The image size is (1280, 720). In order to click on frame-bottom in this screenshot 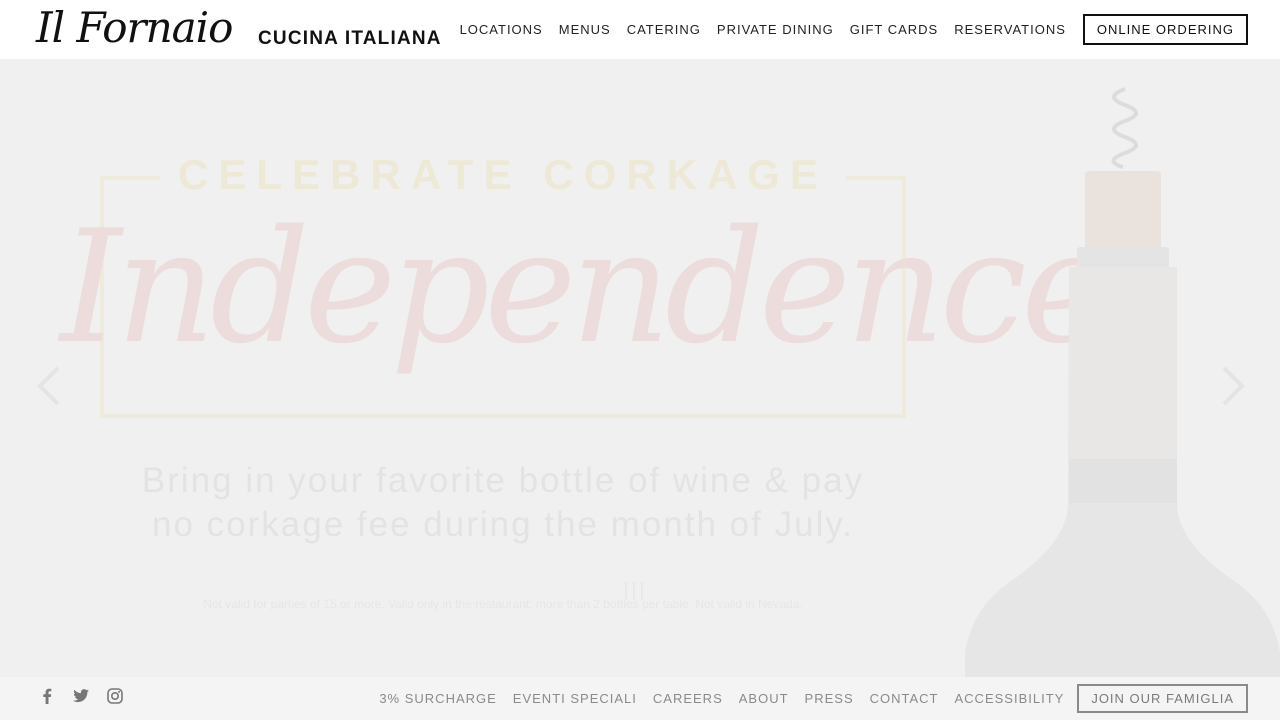, I will do `click(503, 416)`.